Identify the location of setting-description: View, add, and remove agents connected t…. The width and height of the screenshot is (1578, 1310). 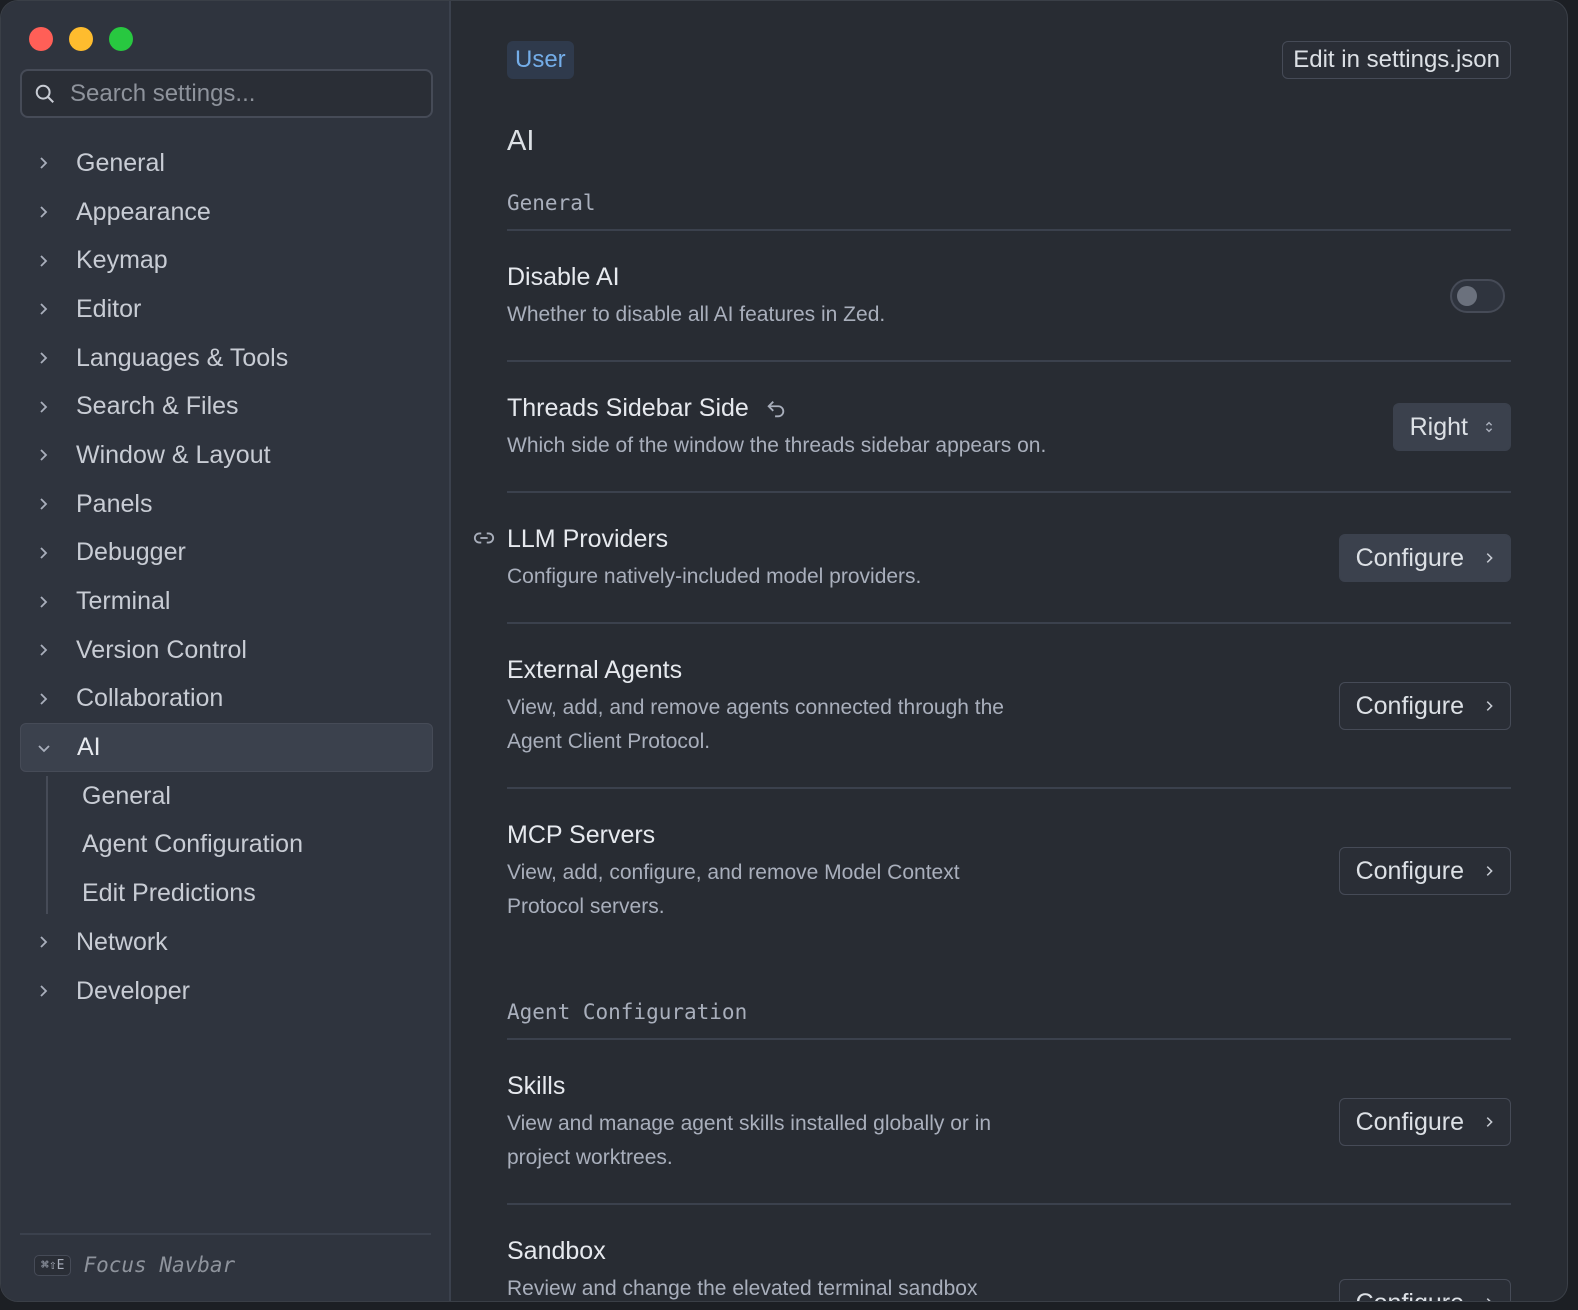
(755, 724).